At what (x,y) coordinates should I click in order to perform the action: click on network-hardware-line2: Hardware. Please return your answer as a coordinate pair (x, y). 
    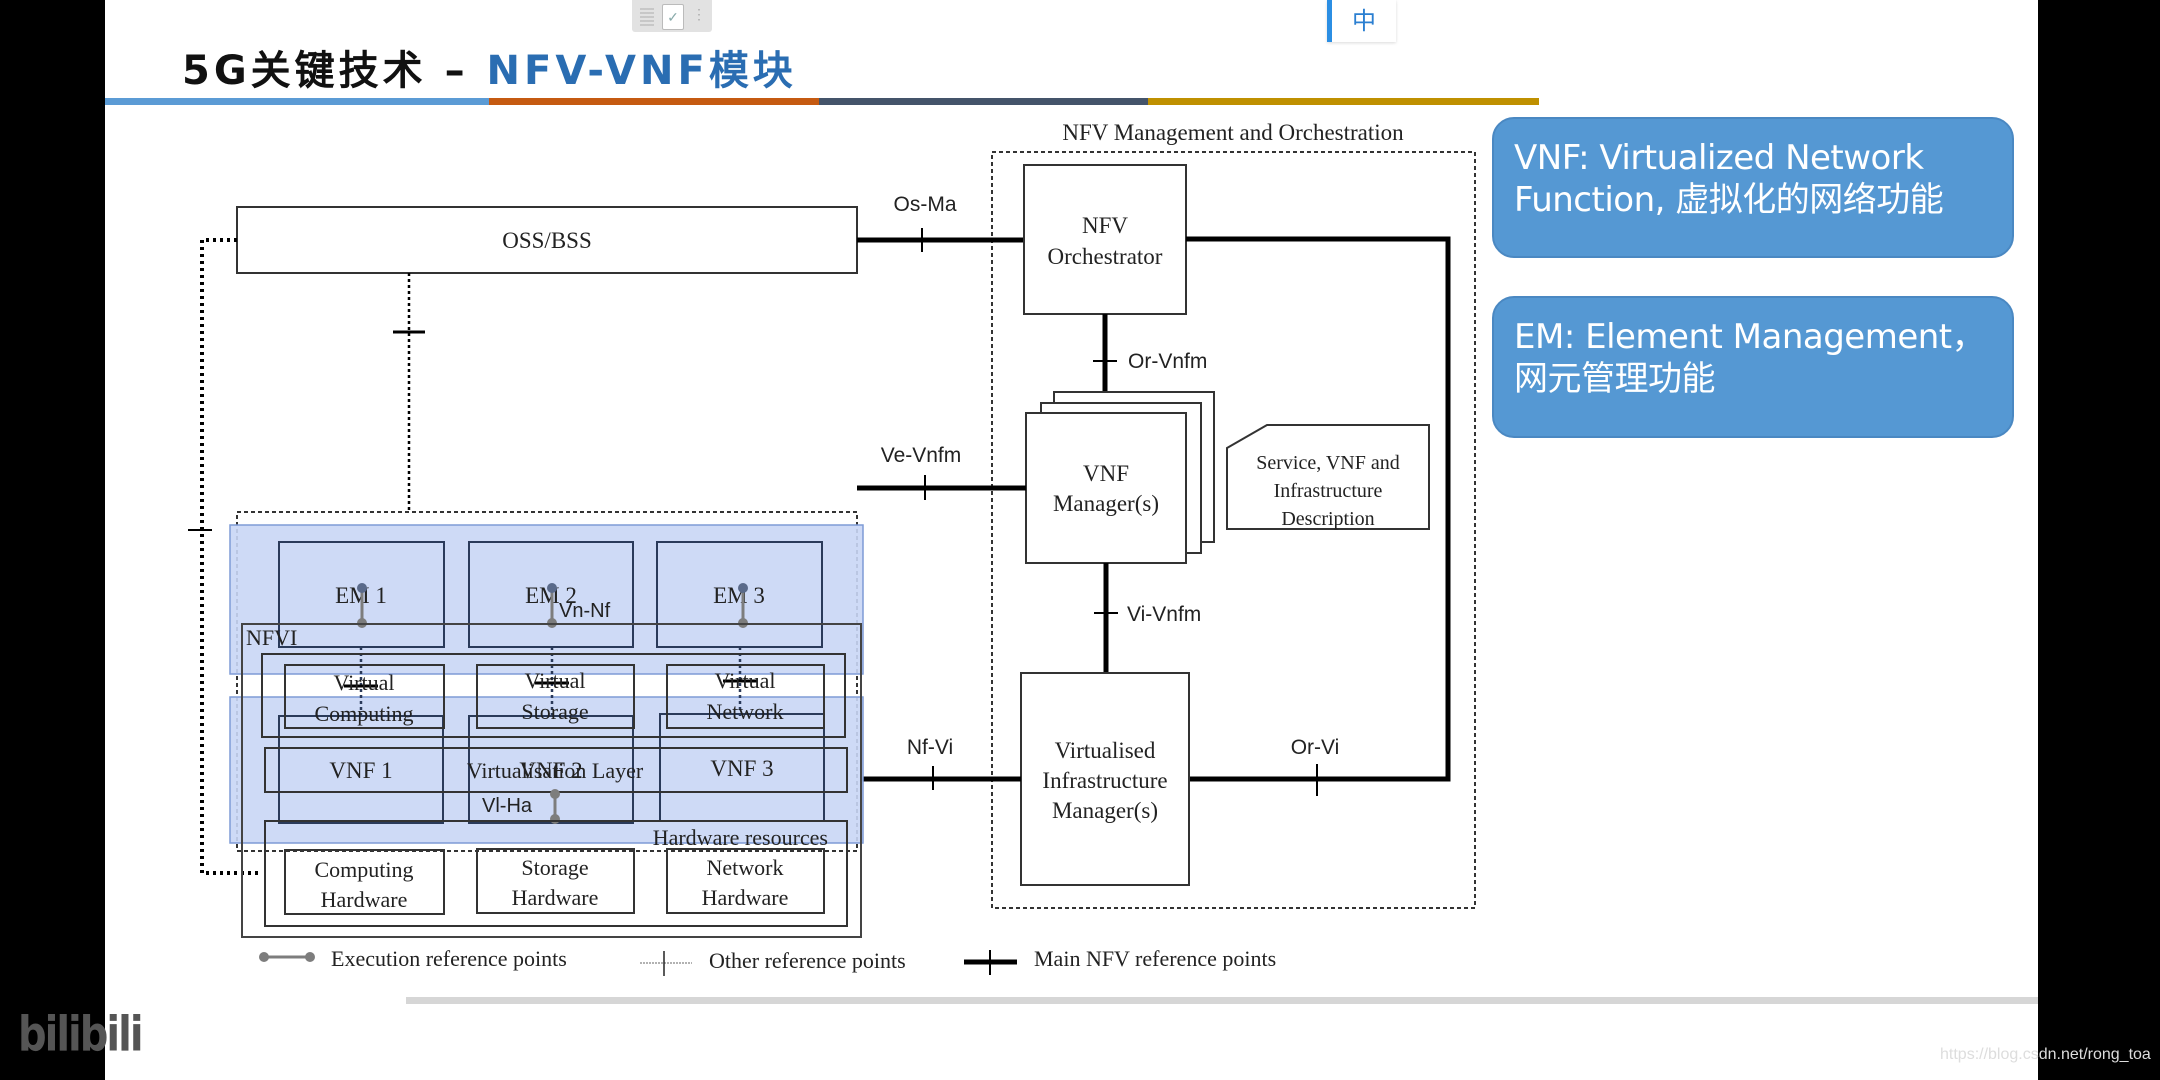
    Looking at the image, I should click on (745, 897).